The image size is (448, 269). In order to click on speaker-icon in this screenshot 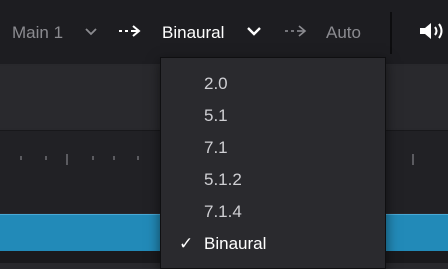, I will do `click(433, 34)`.